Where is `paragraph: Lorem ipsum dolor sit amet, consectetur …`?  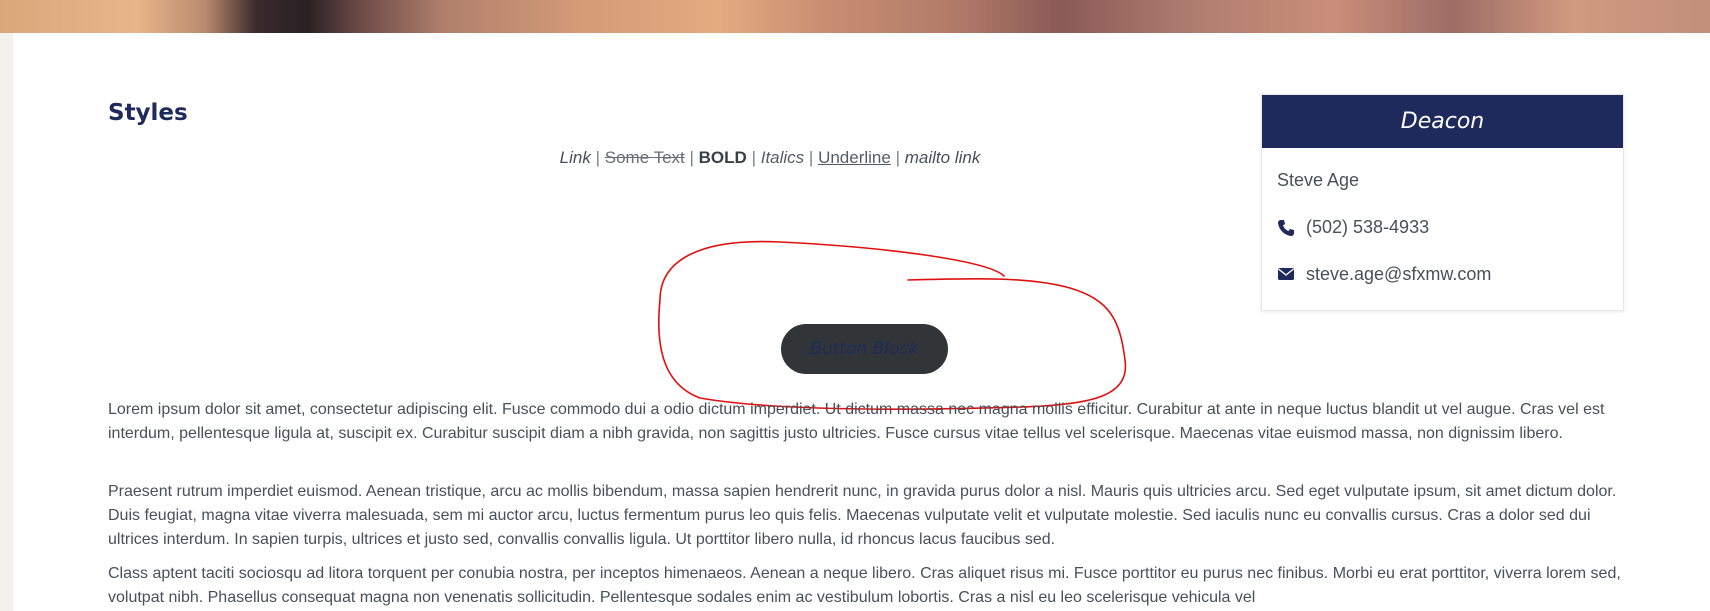
paragraph: Lorem ipsum dolor sit amet, consectetur … is located at coordinates (856, 421).